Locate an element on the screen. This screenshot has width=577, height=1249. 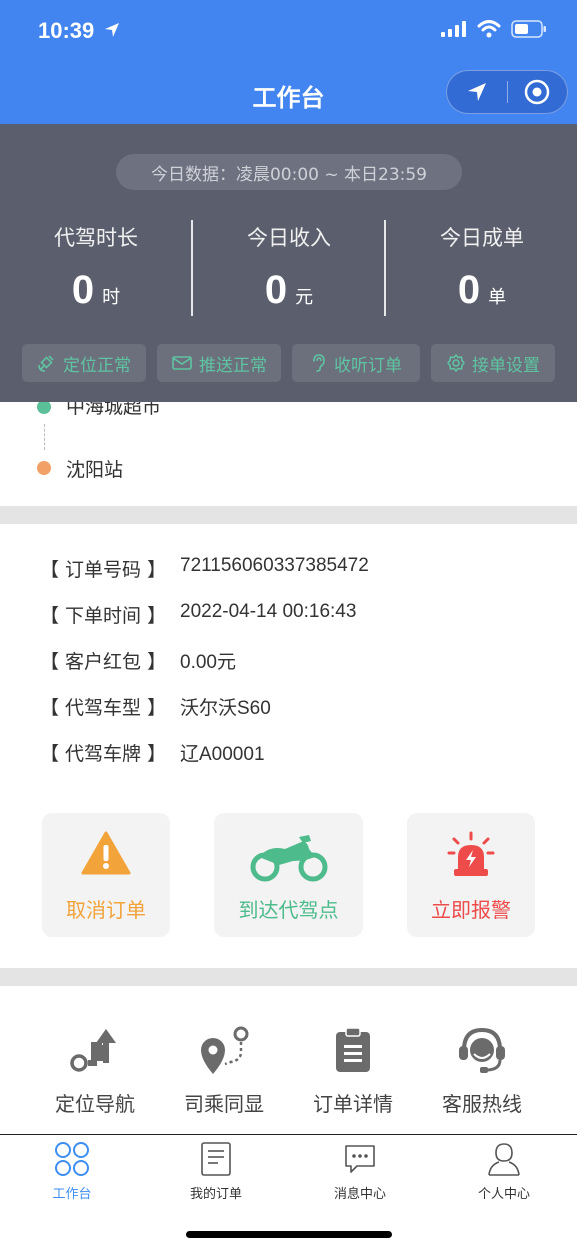
chip-location-status: 定位正常 is located at coordinates (84, 363).